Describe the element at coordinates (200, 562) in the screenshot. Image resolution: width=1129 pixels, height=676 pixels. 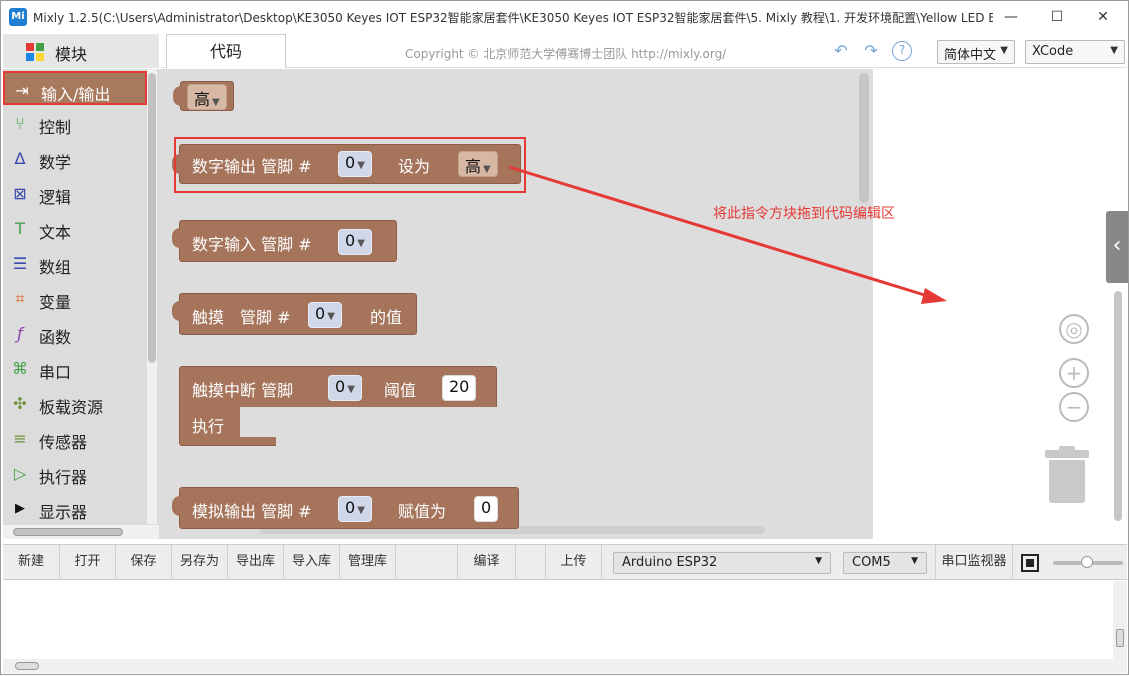
I see `save-as-button: 另存为` at that location.